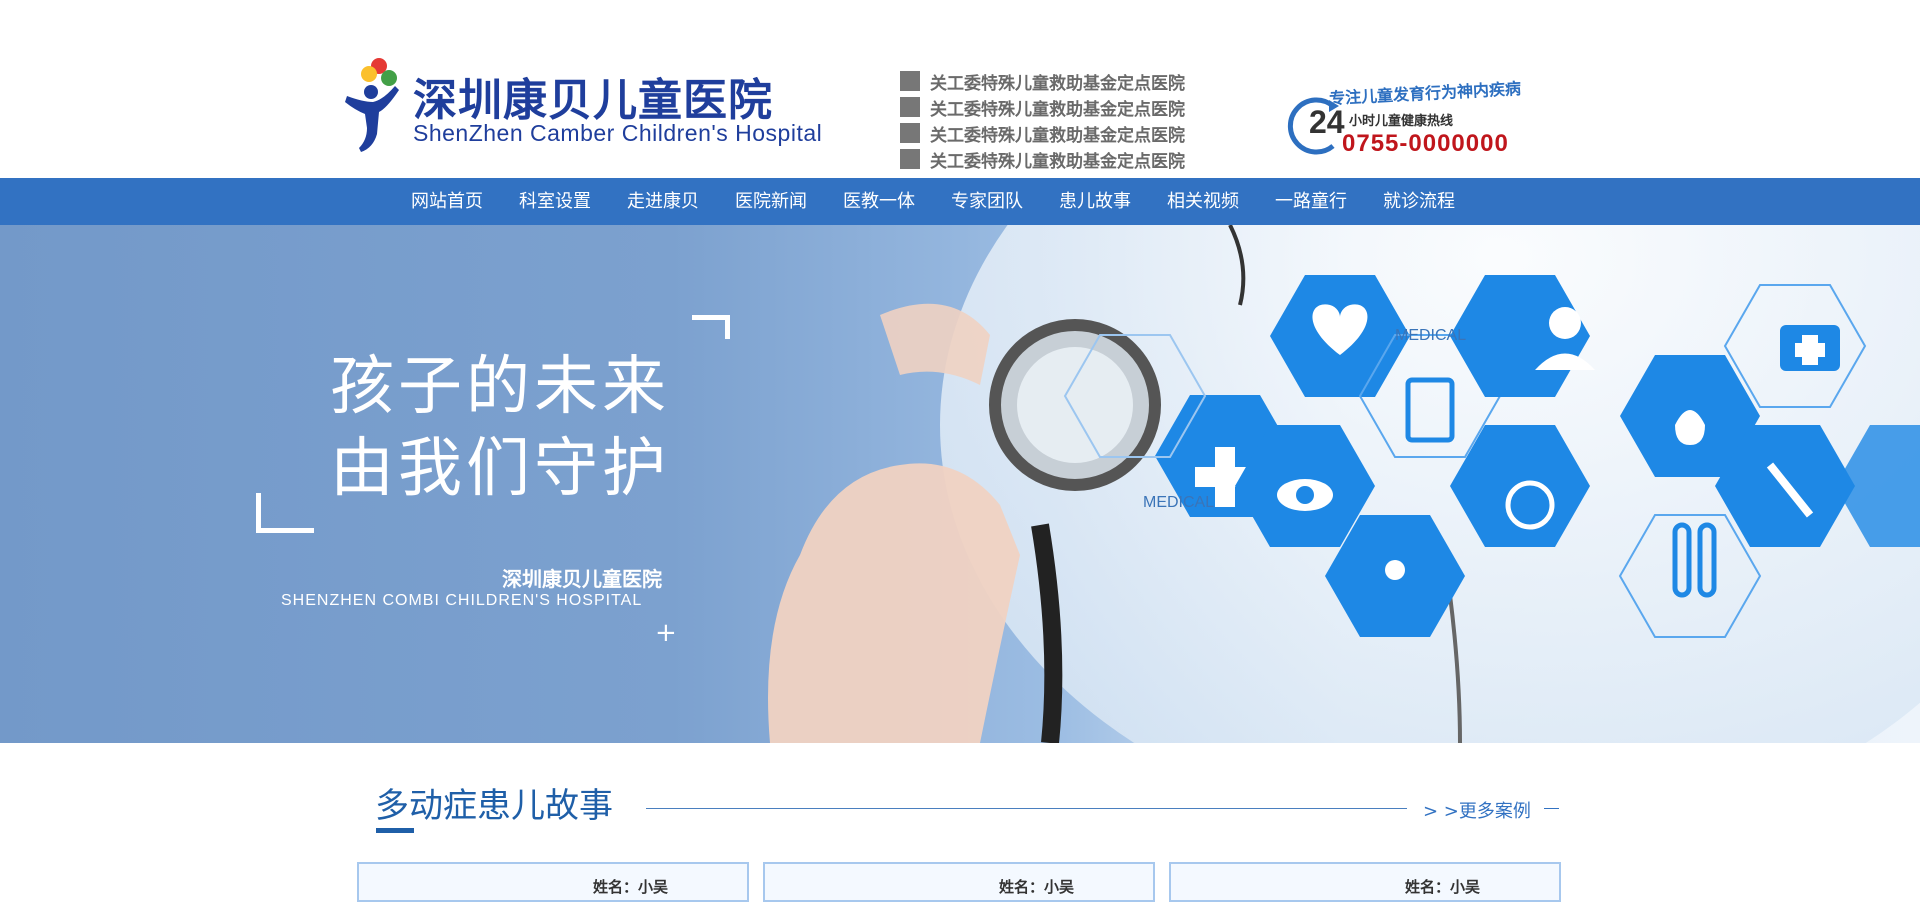 This screenshot has width=1920, height=902. I want to click on hotline-hours: 24, so click(1327, 122).